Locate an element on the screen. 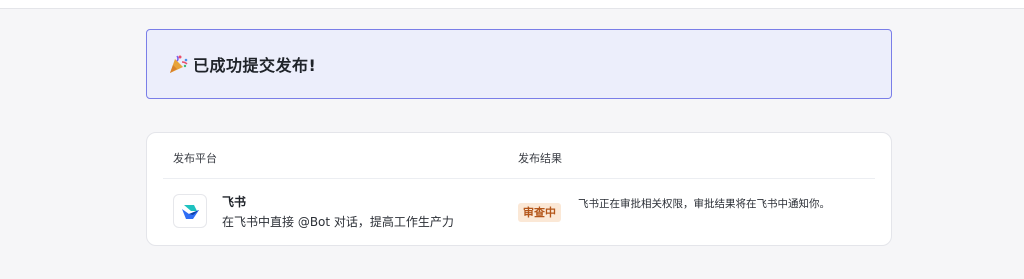 Image resolution: width=1024 pixels, height=279 pixels. header-divider is located at coordinates (519, 178).